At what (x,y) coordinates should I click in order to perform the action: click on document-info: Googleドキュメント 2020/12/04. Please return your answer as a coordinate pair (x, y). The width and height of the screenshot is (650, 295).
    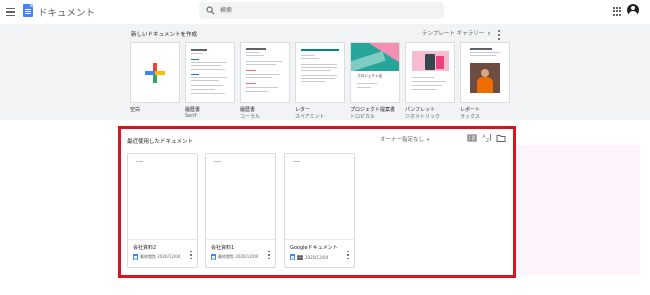
    Looking at the image, I should click on (319, 253).